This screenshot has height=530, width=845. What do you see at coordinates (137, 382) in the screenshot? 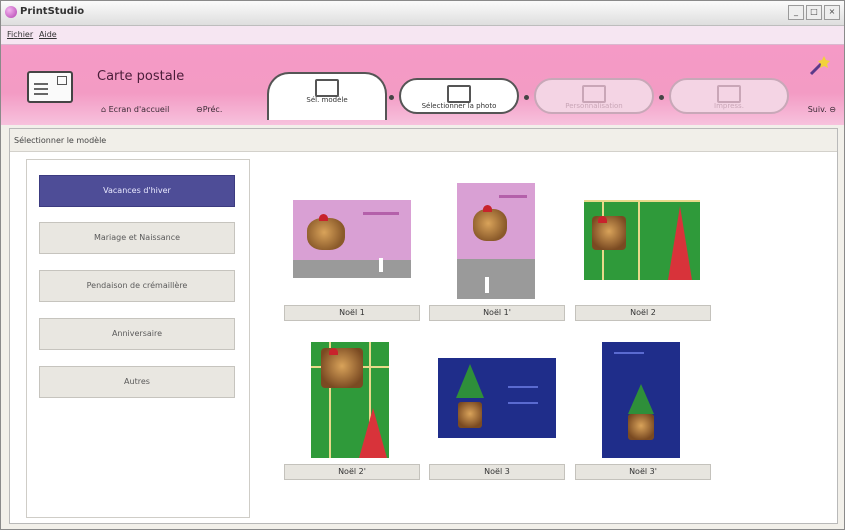
I see `category-other: Autres` at bounding box center [137, 382].